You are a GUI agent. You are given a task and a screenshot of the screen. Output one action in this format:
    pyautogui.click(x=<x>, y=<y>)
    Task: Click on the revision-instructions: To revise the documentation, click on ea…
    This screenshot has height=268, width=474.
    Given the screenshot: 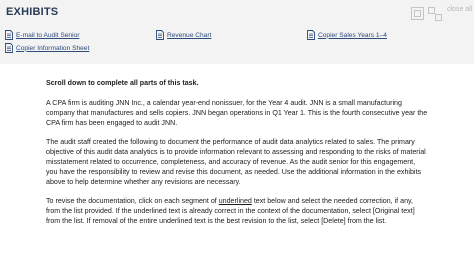 What is the action you would take?
    pyautogui.click(x=237, y=211)
    